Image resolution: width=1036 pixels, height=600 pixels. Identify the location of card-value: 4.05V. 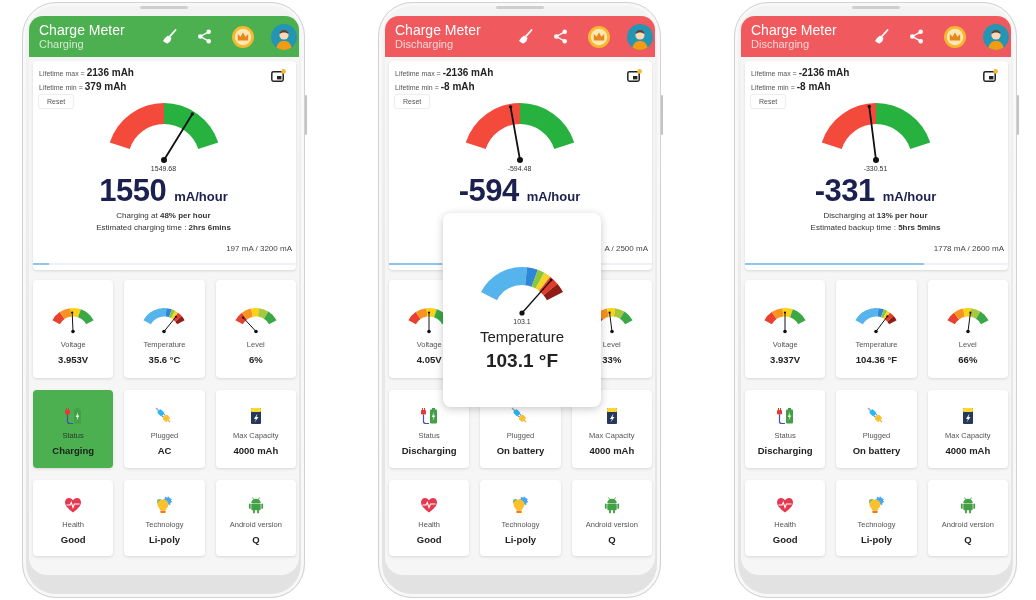
(429, 359).